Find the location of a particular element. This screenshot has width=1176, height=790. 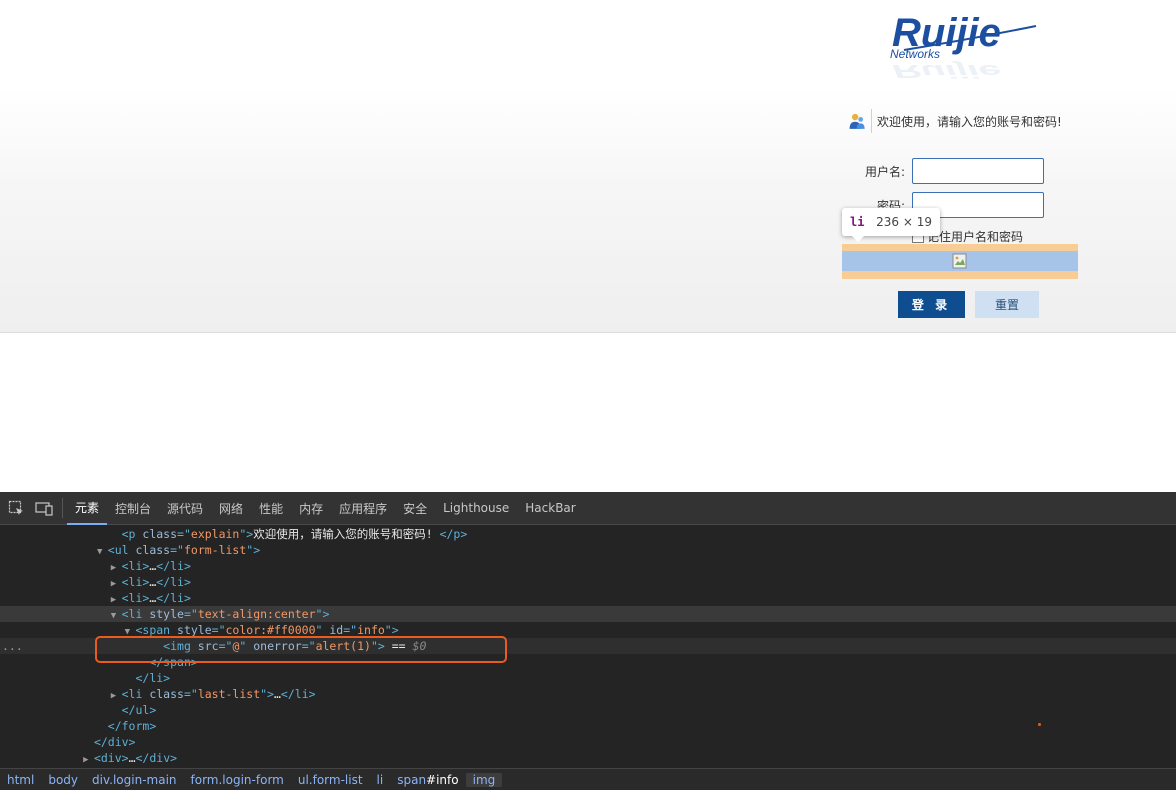

breadcrumb-label: li is located at coordinates (380, 779).